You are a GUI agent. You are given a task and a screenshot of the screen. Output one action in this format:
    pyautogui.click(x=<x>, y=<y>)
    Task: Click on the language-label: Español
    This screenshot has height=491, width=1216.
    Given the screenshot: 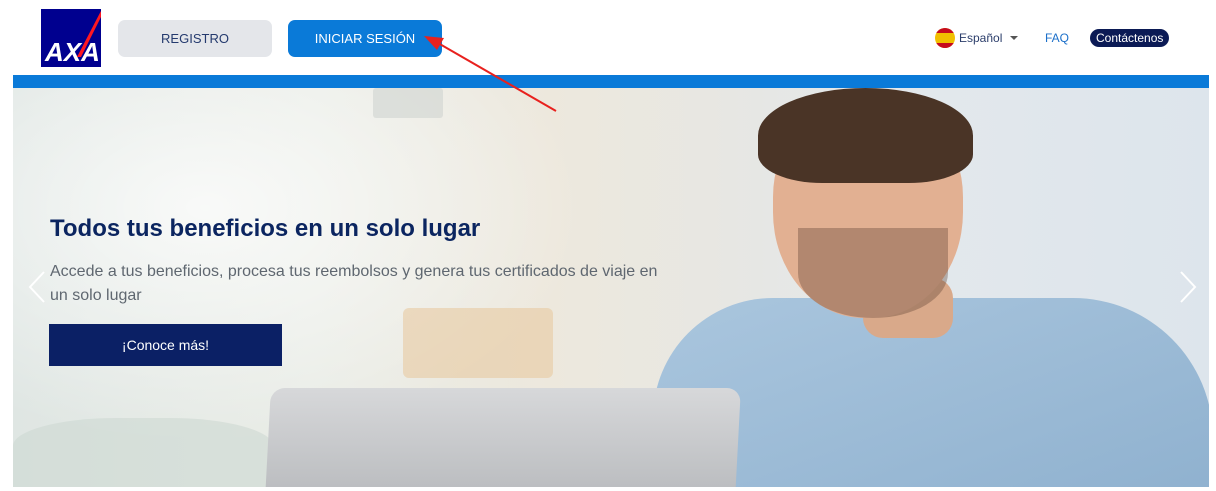 What is the action you would take?
    pyautogui.click(x=981, y=38)
    